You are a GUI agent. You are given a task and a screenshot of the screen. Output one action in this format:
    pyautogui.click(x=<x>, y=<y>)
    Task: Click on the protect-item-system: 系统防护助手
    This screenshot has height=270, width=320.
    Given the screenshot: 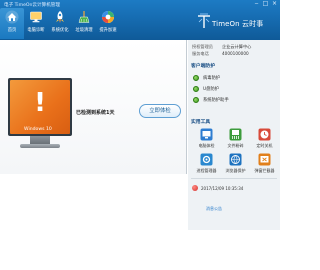 What is the action you would take?
    pyautogui.click(x=235, y=99)
    